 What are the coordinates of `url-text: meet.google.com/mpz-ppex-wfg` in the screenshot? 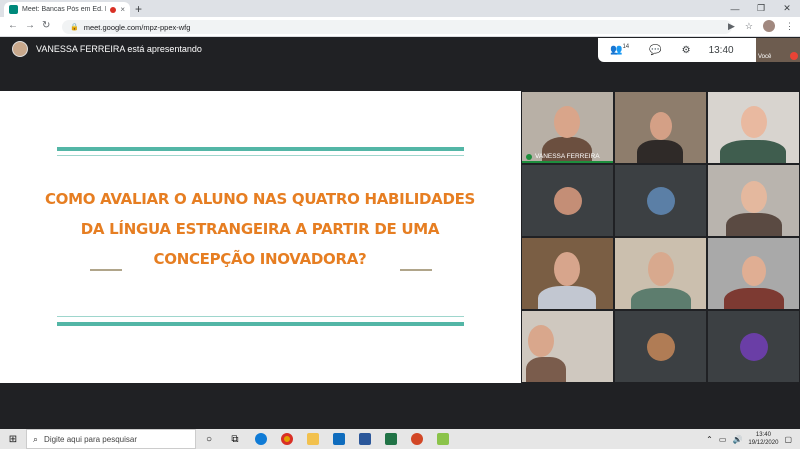 It's located at (137, 27).